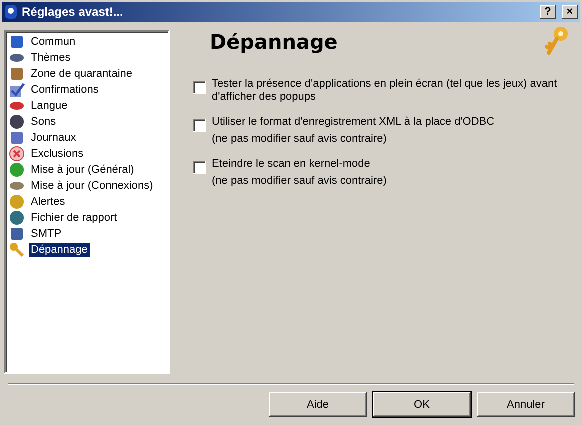 Image resolution: width=582 pixels, height=425 pixels. I want to click on option-label: Utiliser le format d'enregistrement XML à la place d'ODBC, so click(353, 122).